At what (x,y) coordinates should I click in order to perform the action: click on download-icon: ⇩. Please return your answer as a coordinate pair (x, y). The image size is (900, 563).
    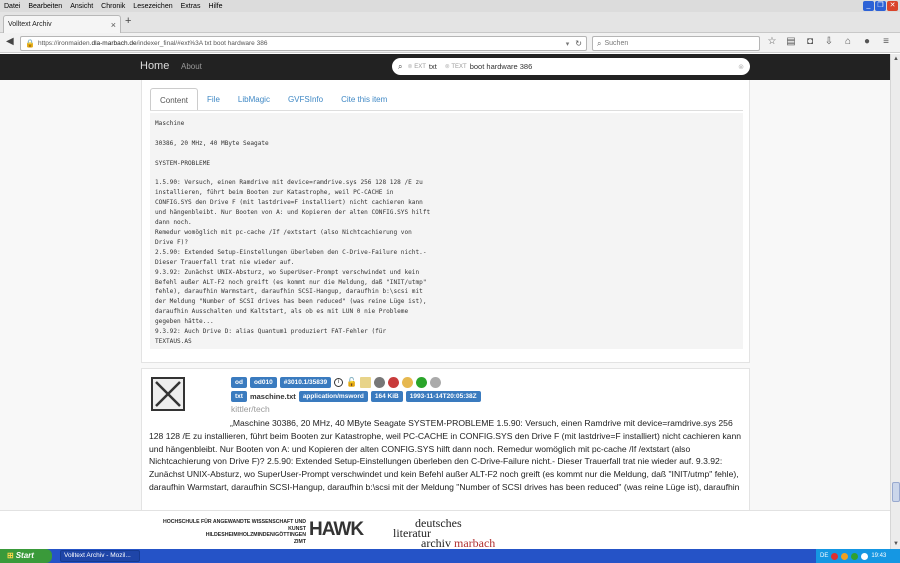
    Looking at the image, I should click on (829, 41).